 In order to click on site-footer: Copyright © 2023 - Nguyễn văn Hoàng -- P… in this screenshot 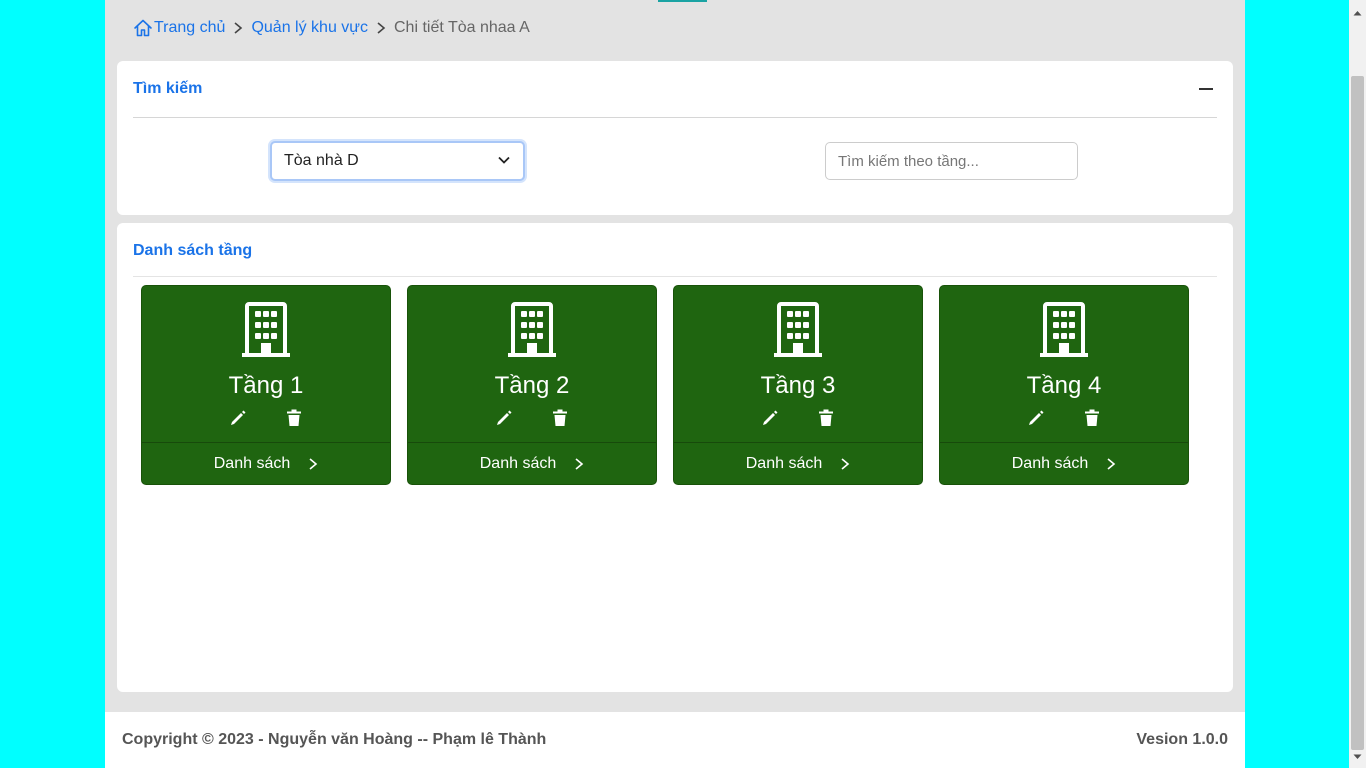, I will do `click(675, 740)`.